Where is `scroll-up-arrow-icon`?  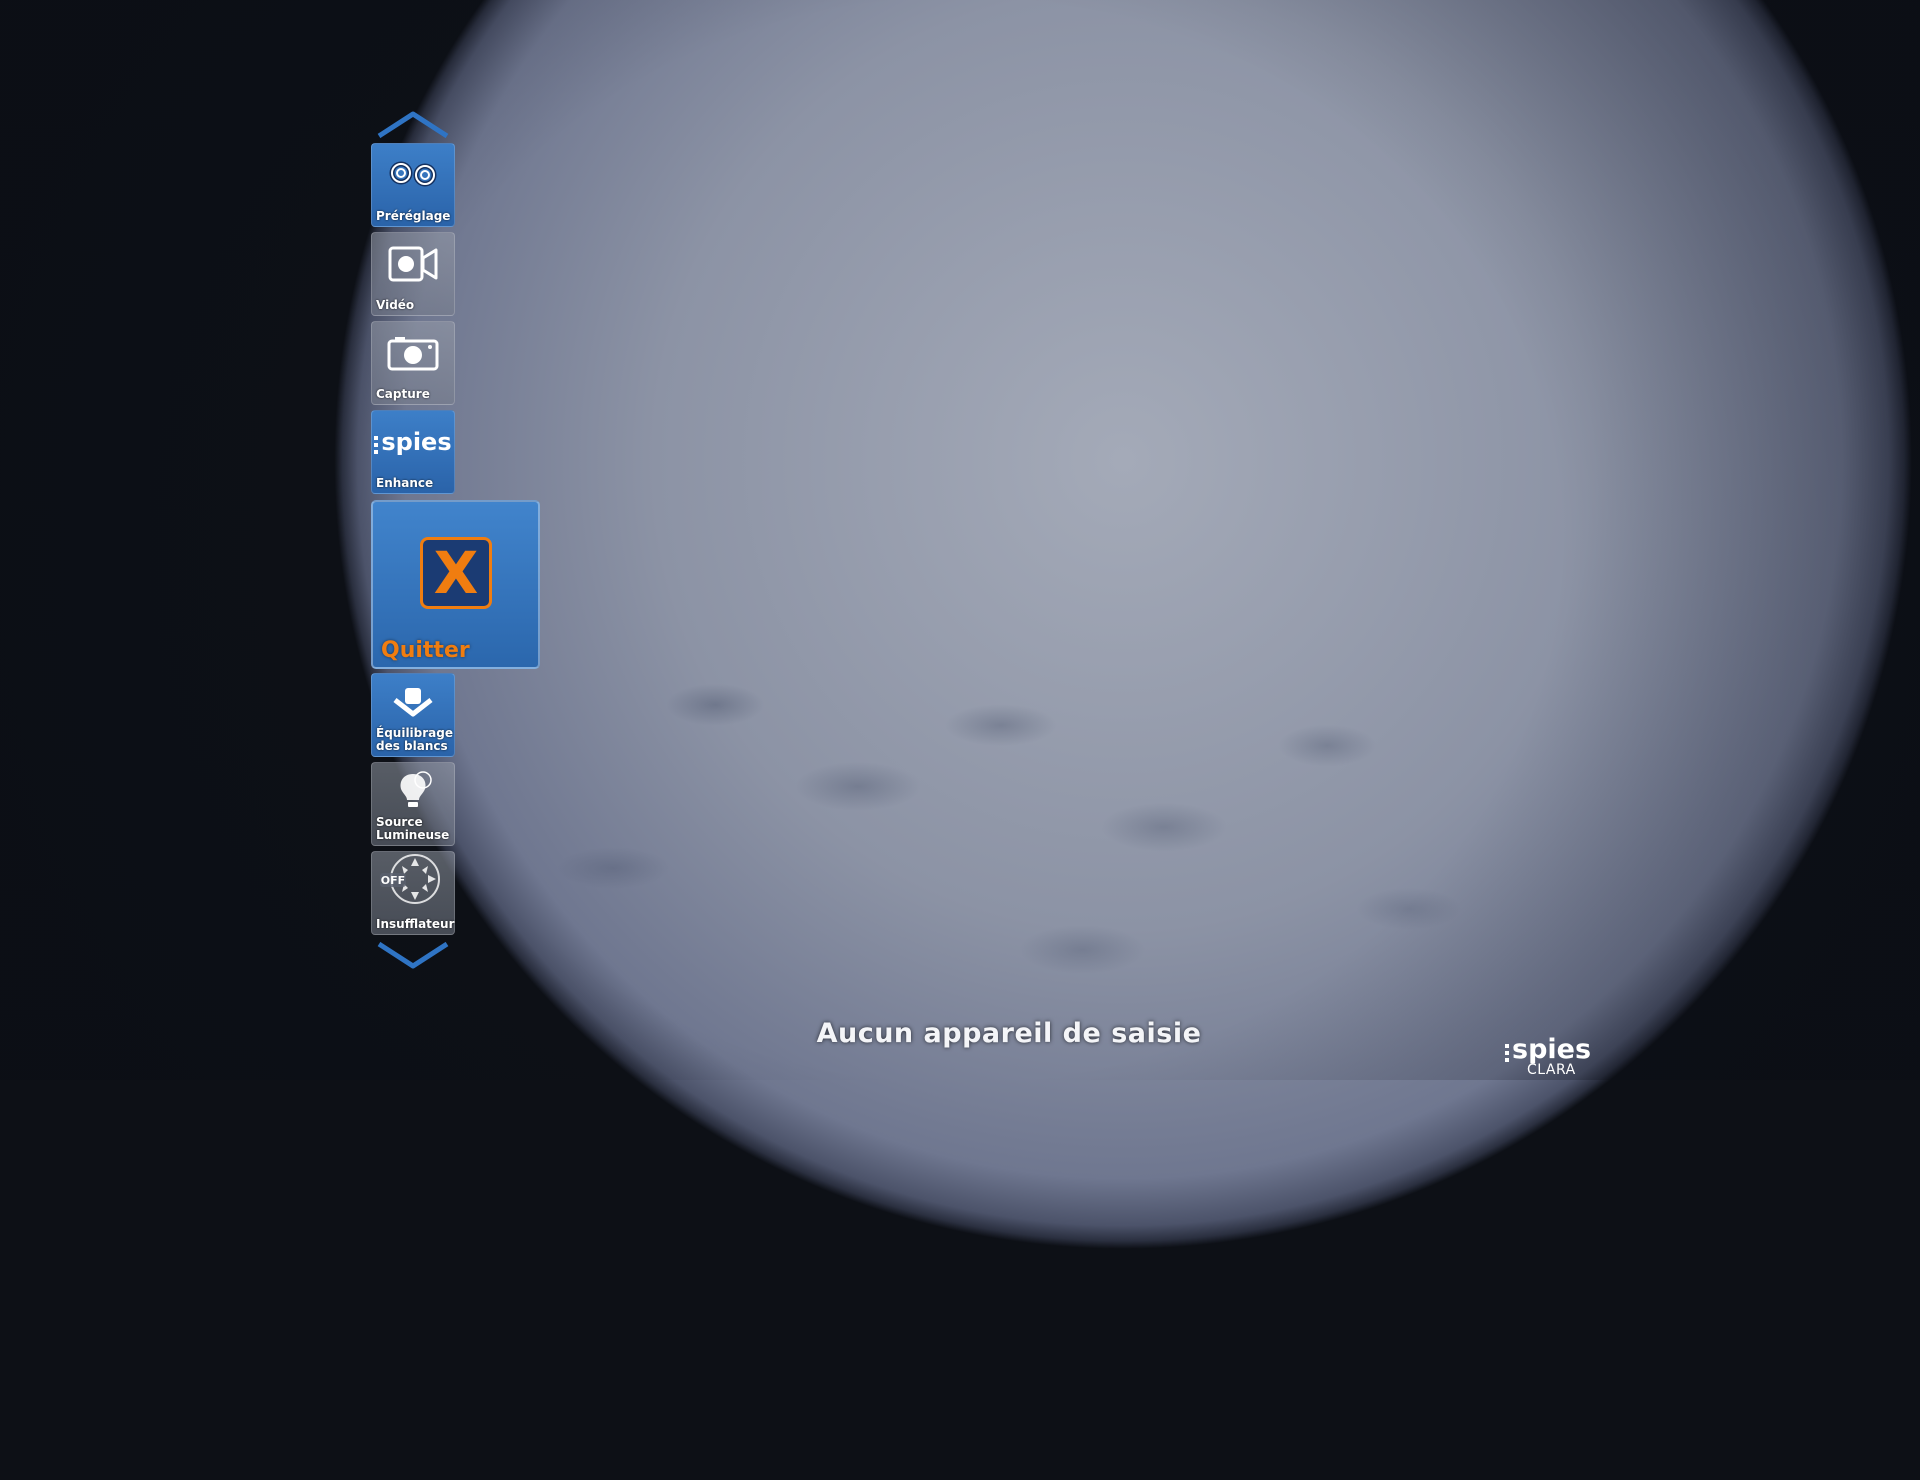 scroll-up-arrow-icon is located at coordinates (413, 124).